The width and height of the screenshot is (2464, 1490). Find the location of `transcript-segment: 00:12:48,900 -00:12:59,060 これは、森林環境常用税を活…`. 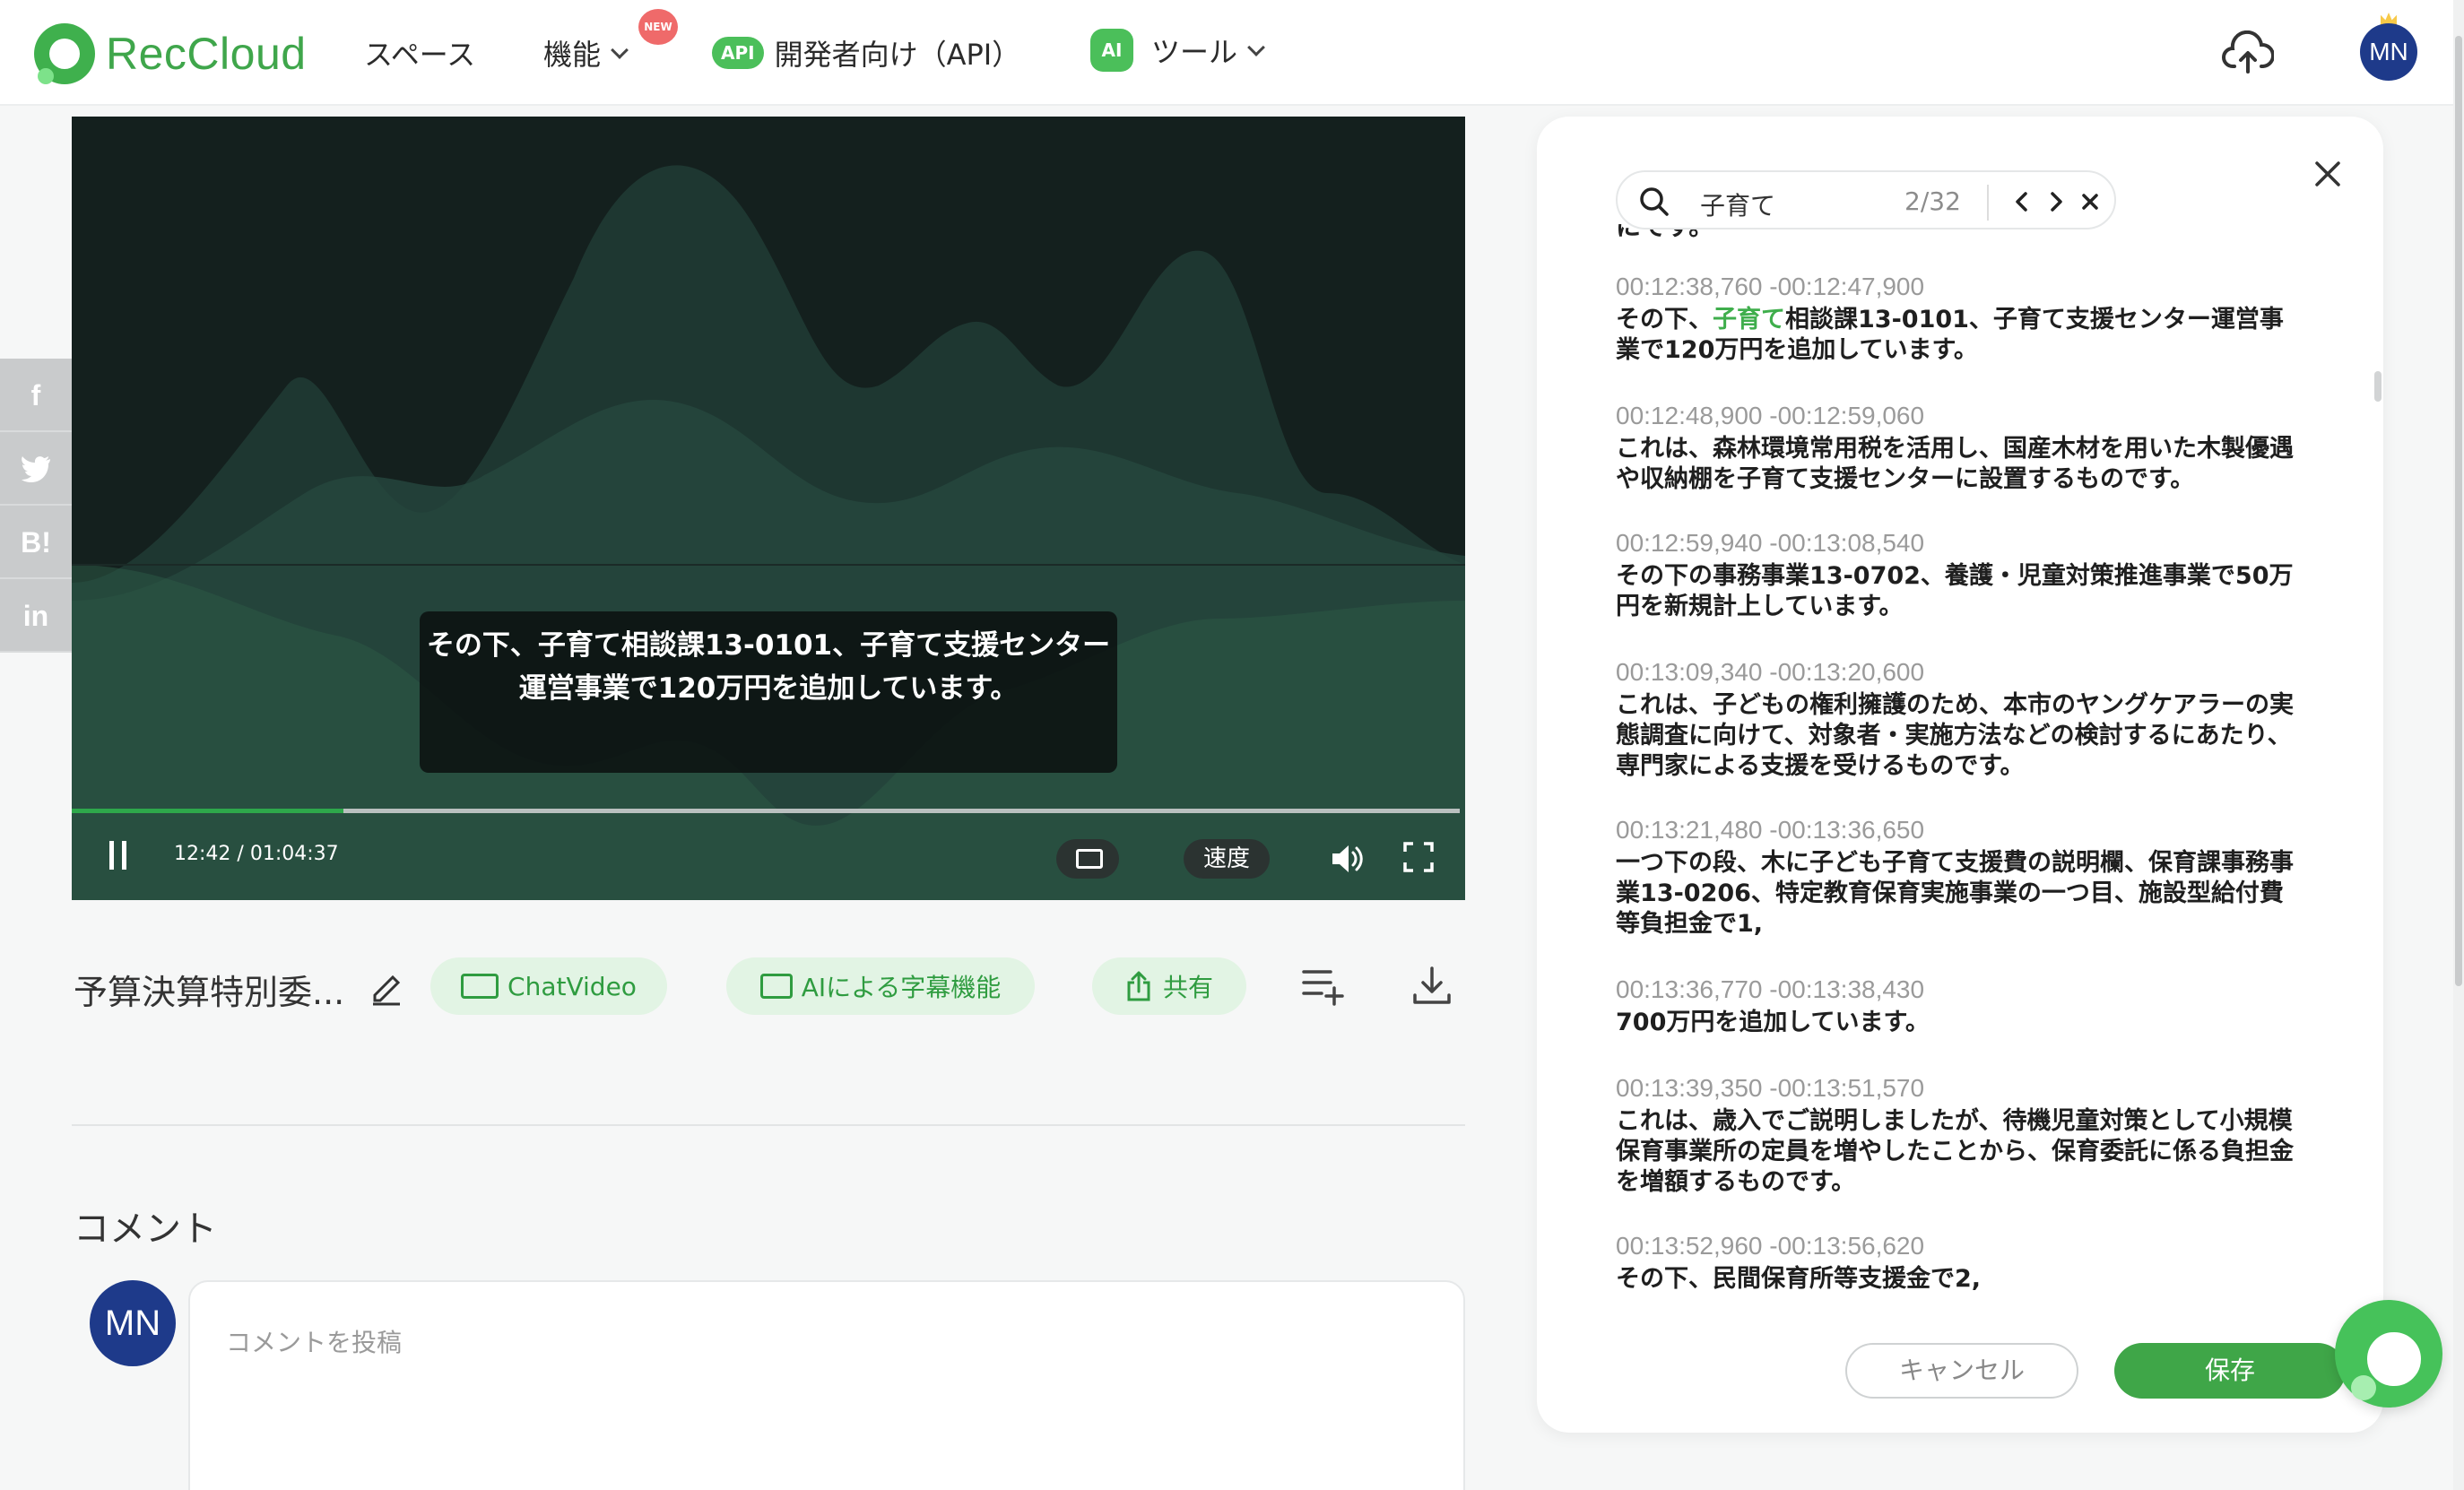

transcript-segment: 00:12:48,900 -00:12:59,060 これは、森林環境常用税を活… is located at coordinates (1961, 447).